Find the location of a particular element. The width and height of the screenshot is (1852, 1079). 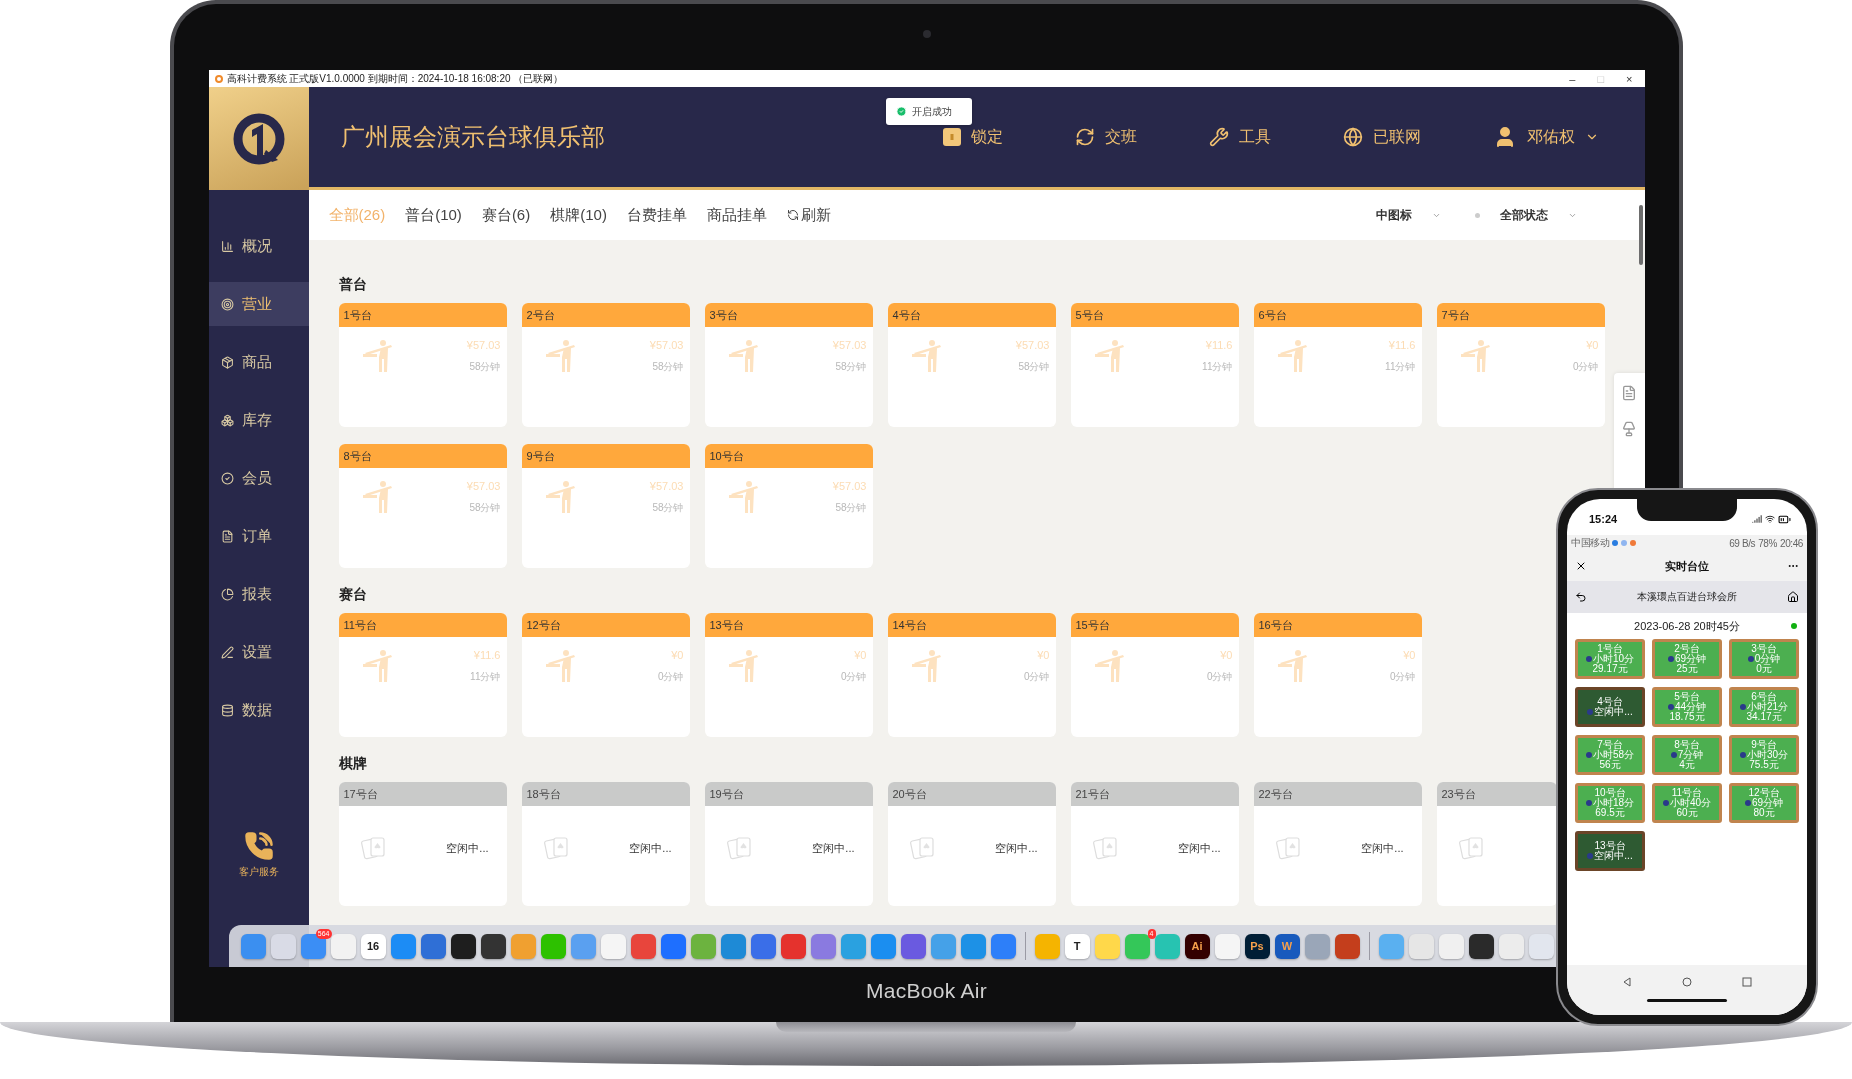

table-card: 10号台 ¥57.03 58分钟 is located at coordinates (788, 506).